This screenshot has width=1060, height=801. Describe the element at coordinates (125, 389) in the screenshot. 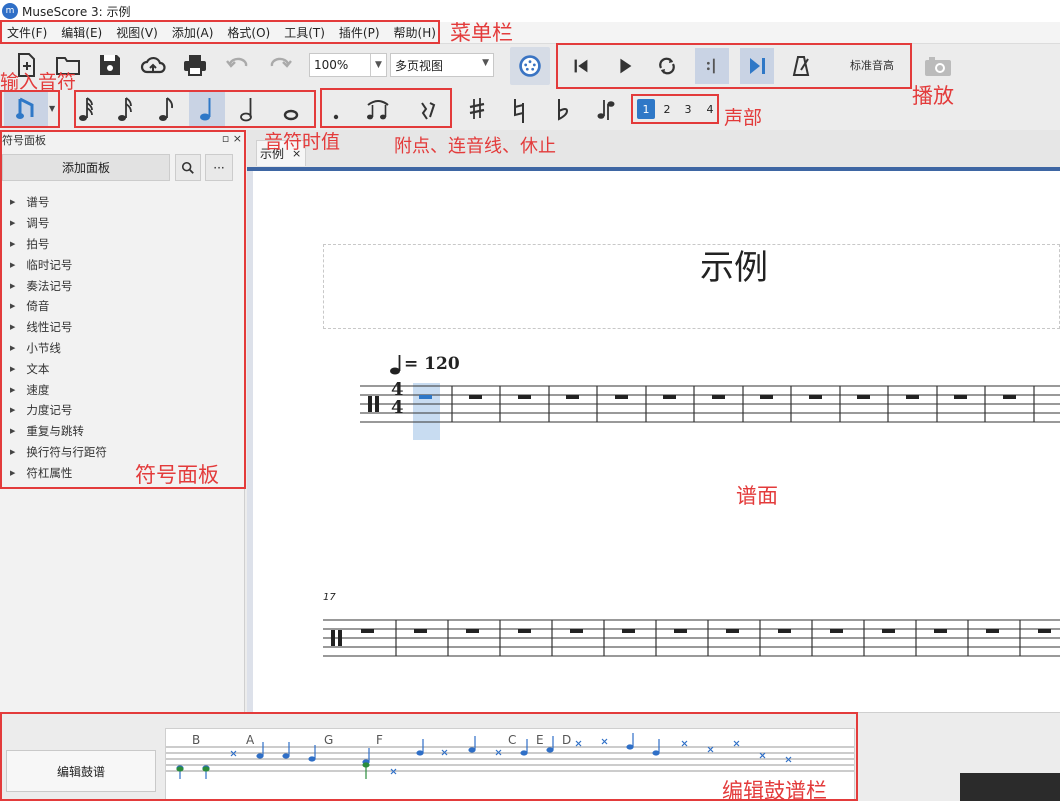

I see `palette-item: ▶ 速度` at that location.